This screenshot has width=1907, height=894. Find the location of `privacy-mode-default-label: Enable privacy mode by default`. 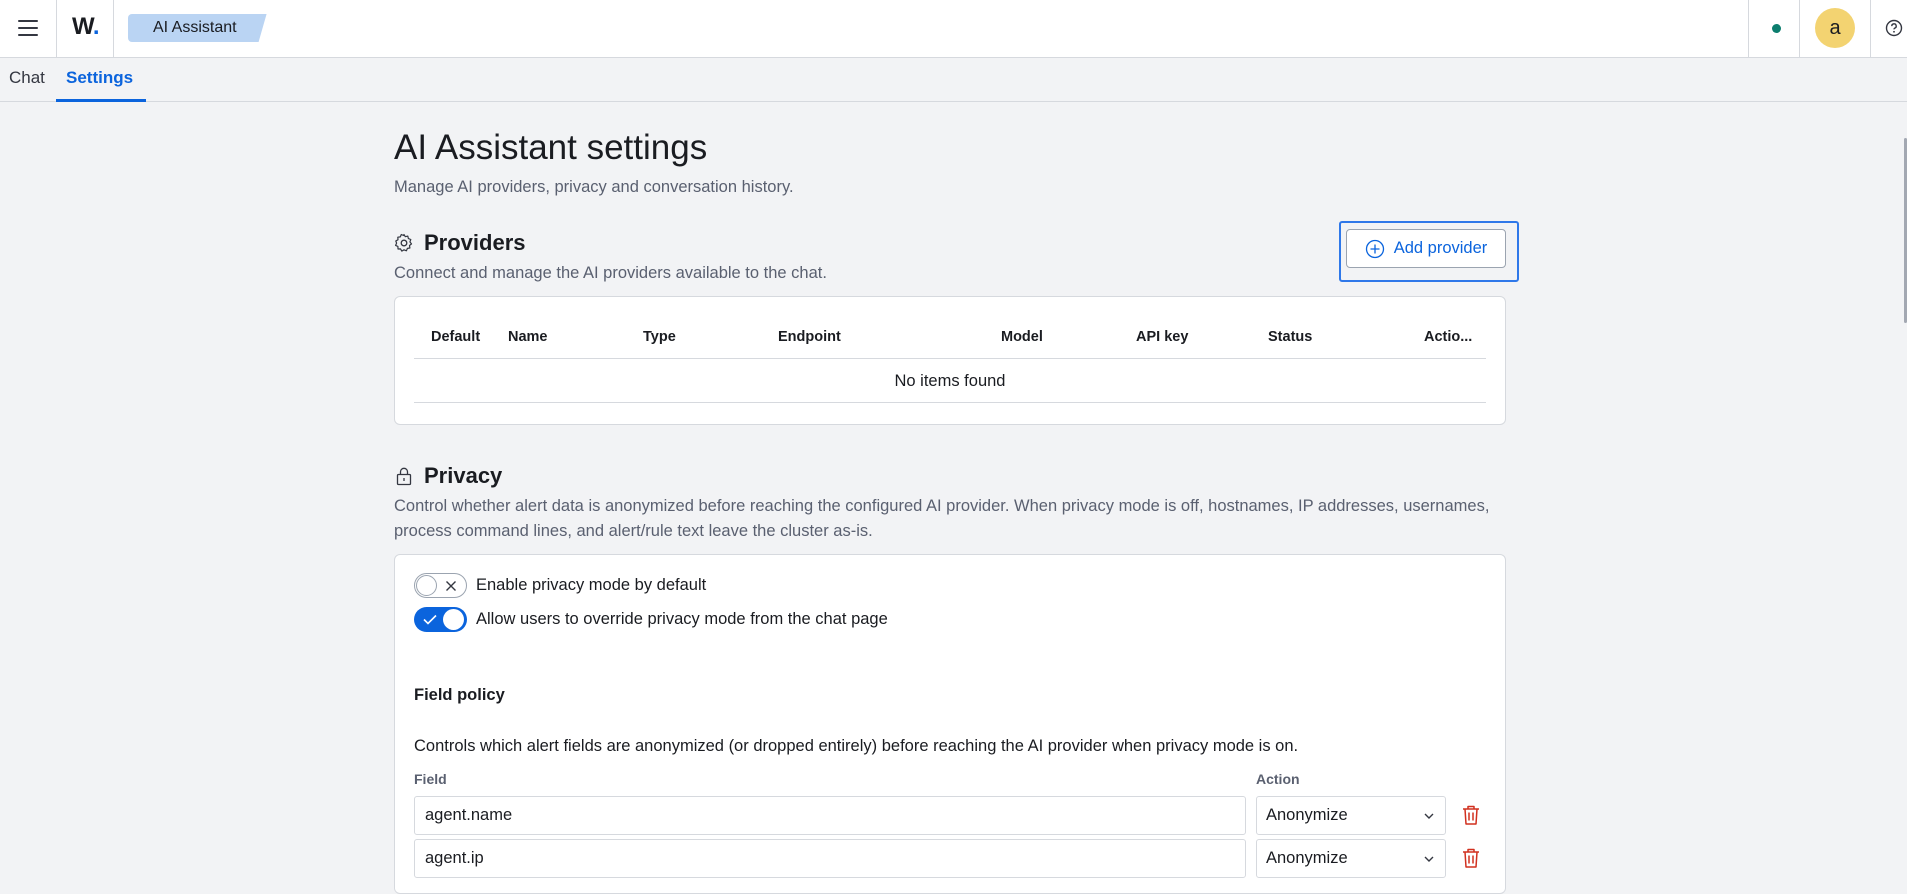

privacy-mode-default-label: Enable privacy mode by default is located at coordinates (591, 585).